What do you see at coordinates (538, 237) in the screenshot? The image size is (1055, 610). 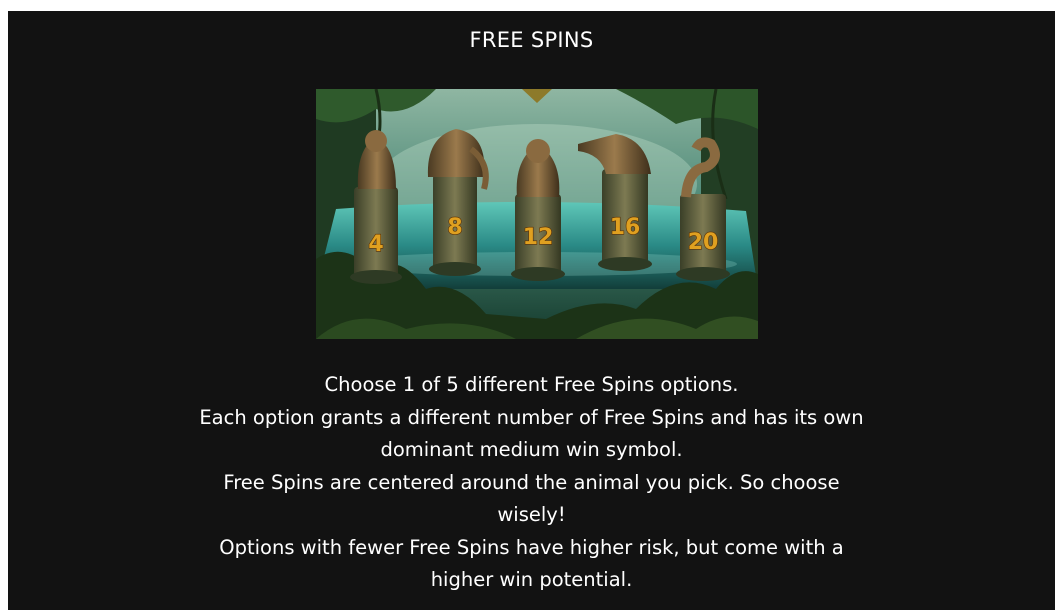 I see `spins-value: 12` at bounding box center [538, 237].